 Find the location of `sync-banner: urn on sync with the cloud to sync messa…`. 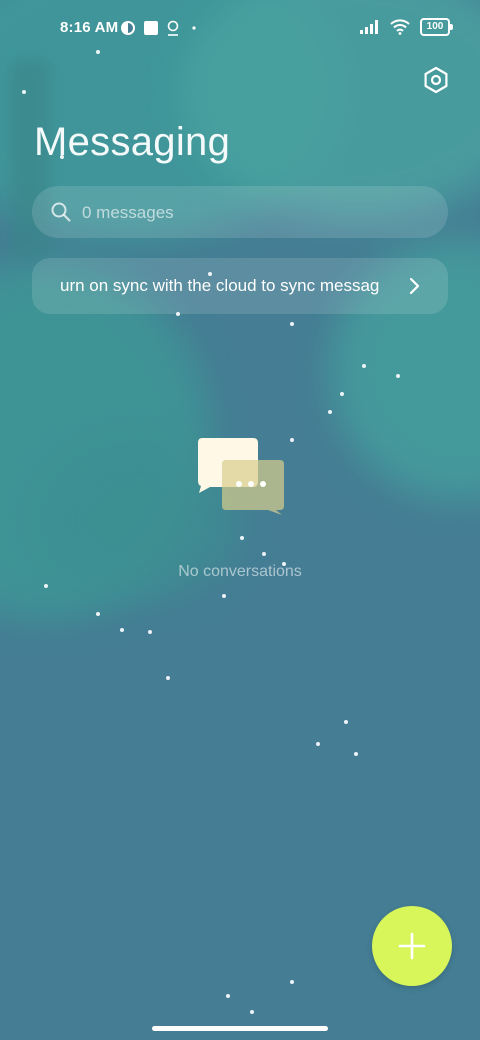

sync-banner: urn on sync with the cloud to sync messa… is located at coordinates (240, 286).